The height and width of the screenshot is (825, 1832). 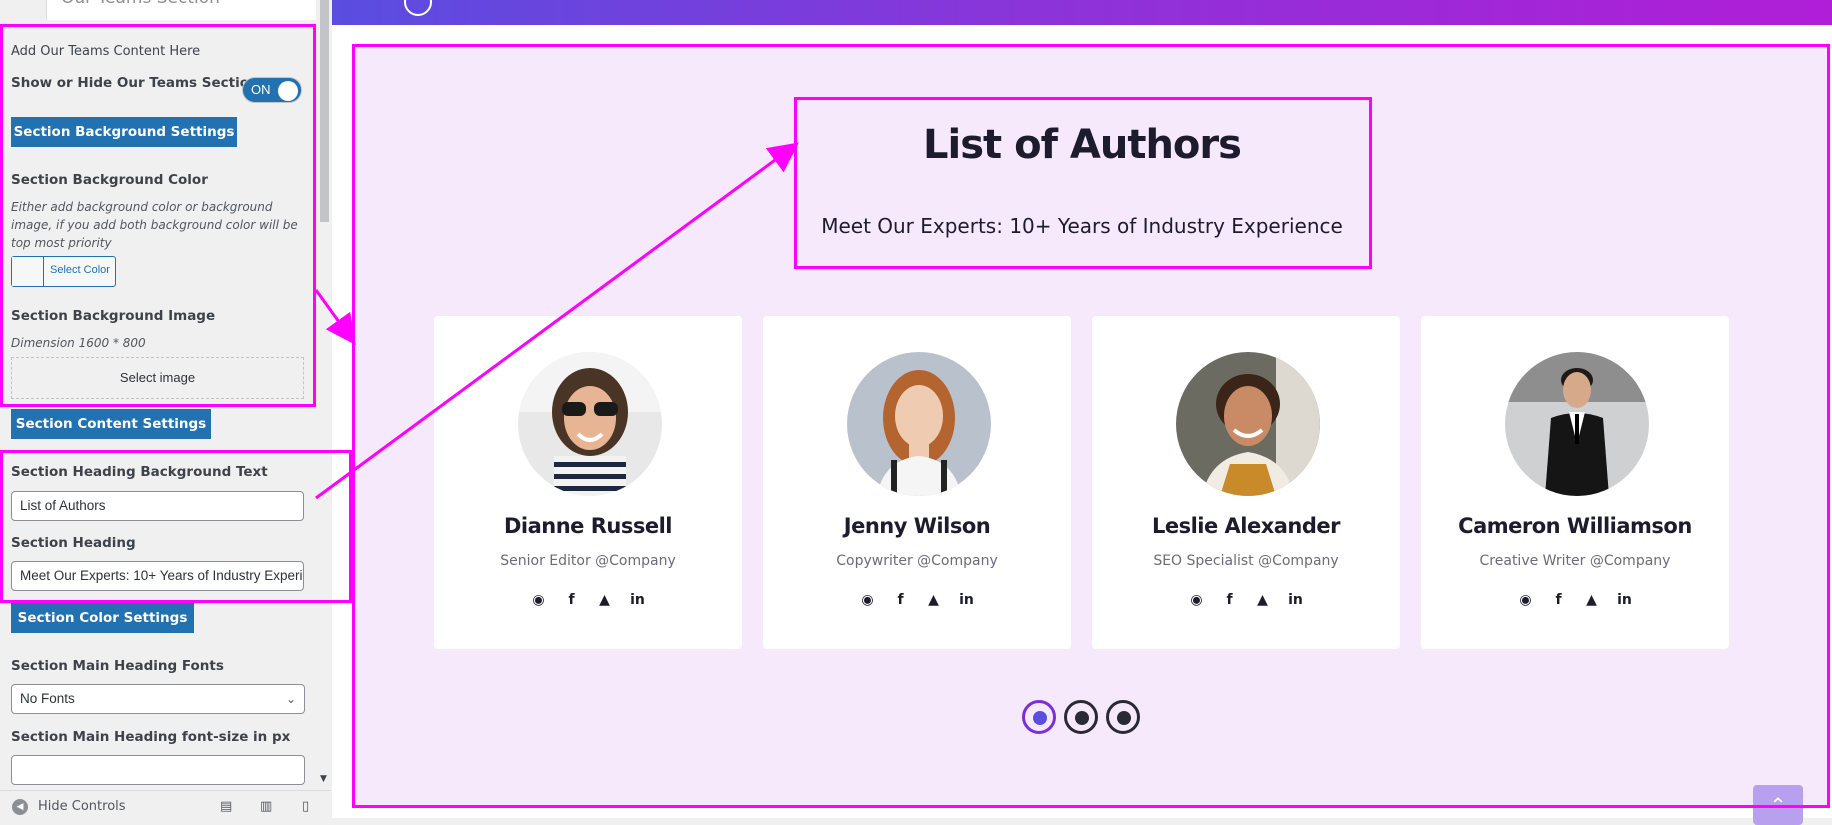 What do you see at coordinates (20, 807) in the screenshot?
I see `hide-controls-icon: ◀` at bounding box center [20, 807].